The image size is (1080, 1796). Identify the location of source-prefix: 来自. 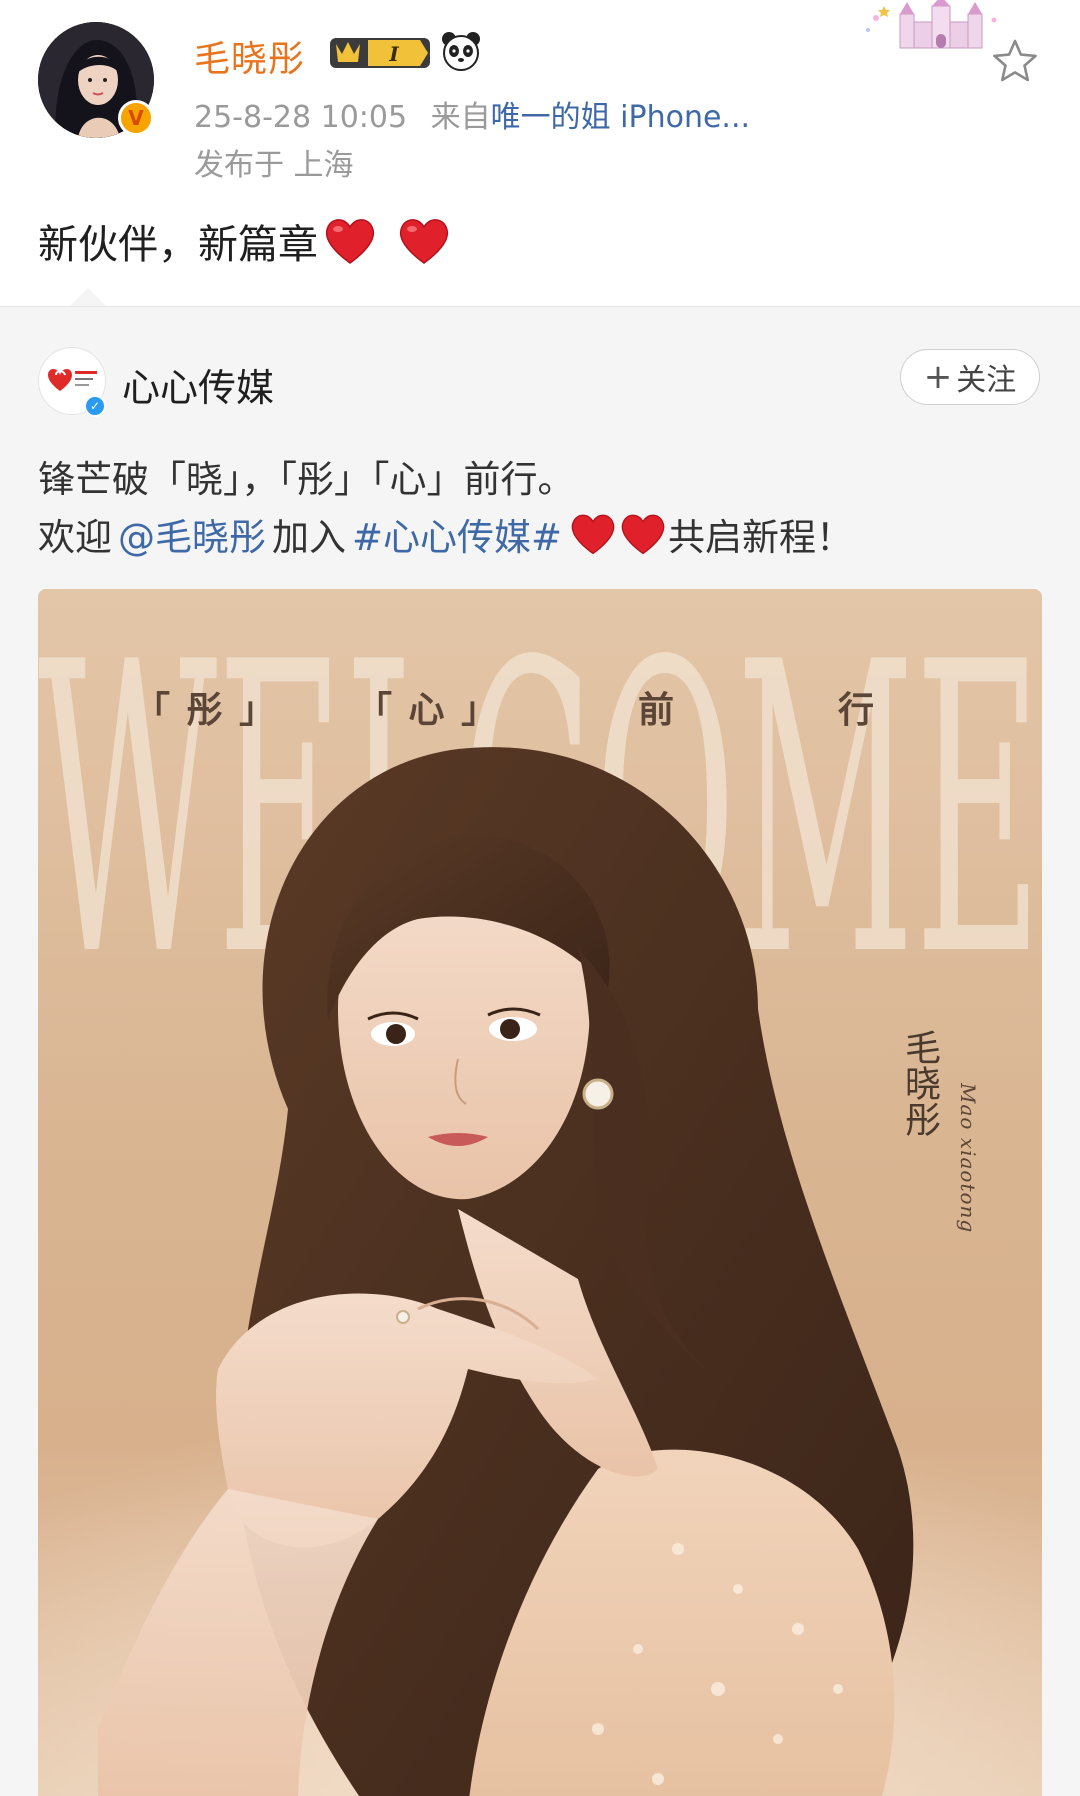
(460, 117).